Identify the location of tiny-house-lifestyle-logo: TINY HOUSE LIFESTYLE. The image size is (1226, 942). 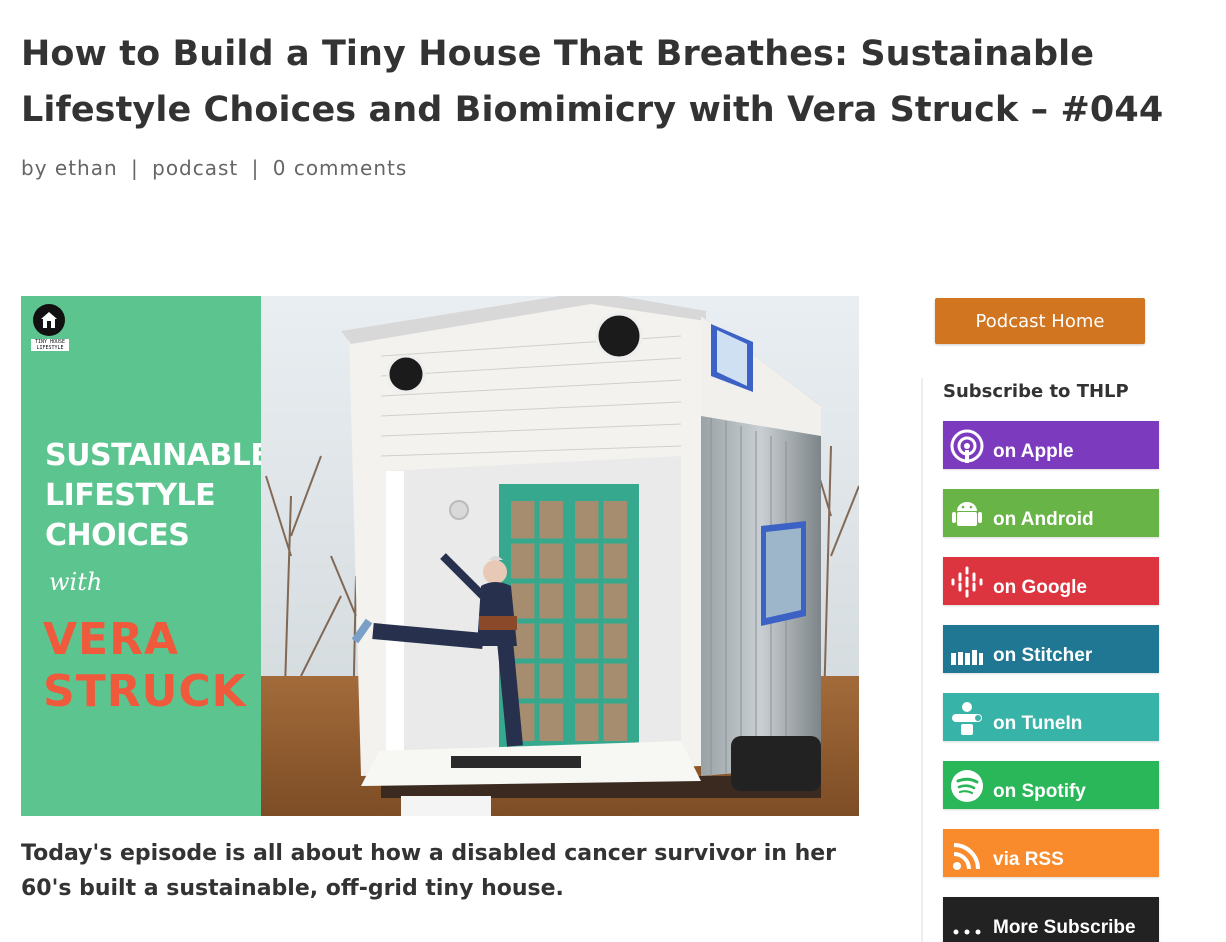
(50, 329).